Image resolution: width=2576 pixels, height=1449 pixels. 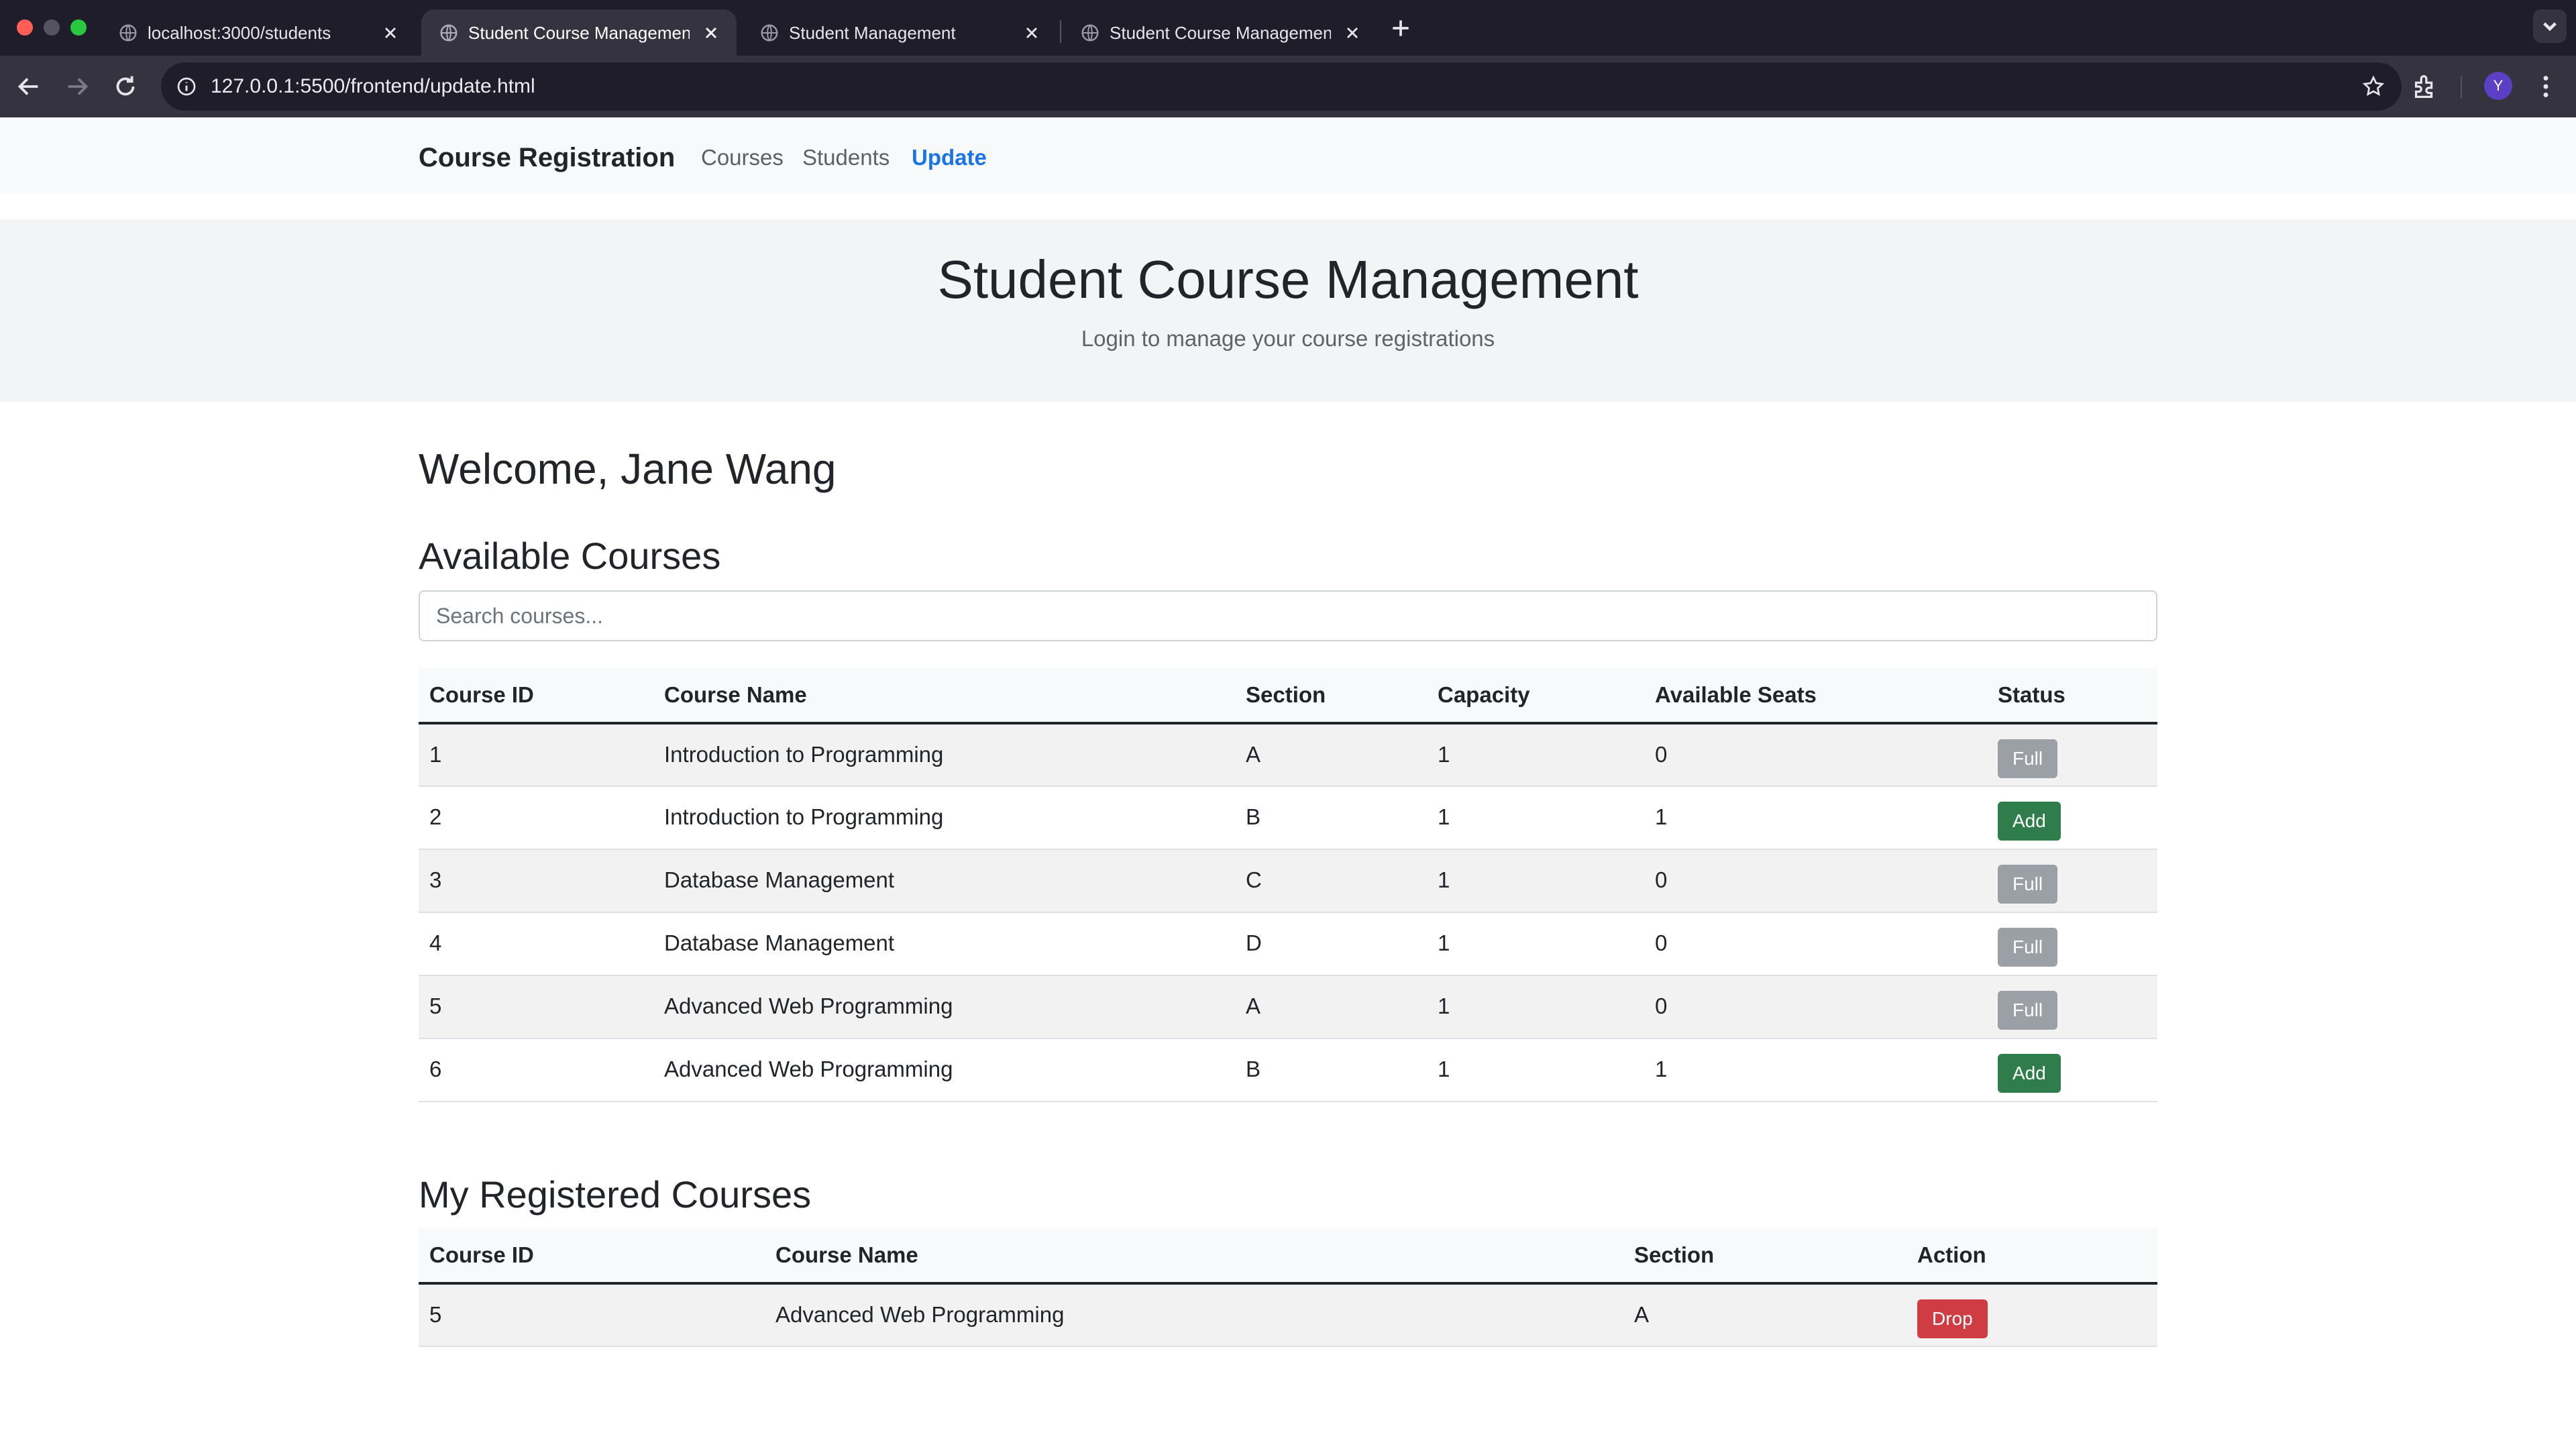 I want to click on course-id-cell: 2, so click(x=536, y=818).